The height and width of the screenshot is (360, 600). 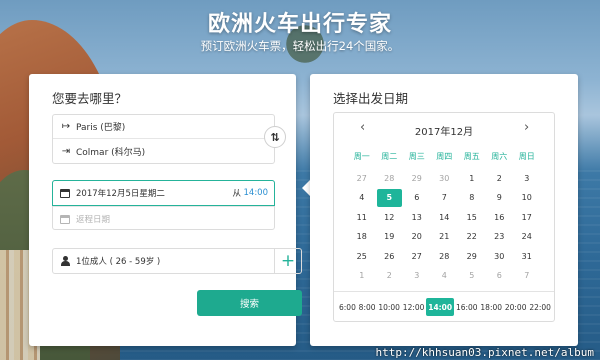 I want to click on time-divider, so click(x=444, y=291).